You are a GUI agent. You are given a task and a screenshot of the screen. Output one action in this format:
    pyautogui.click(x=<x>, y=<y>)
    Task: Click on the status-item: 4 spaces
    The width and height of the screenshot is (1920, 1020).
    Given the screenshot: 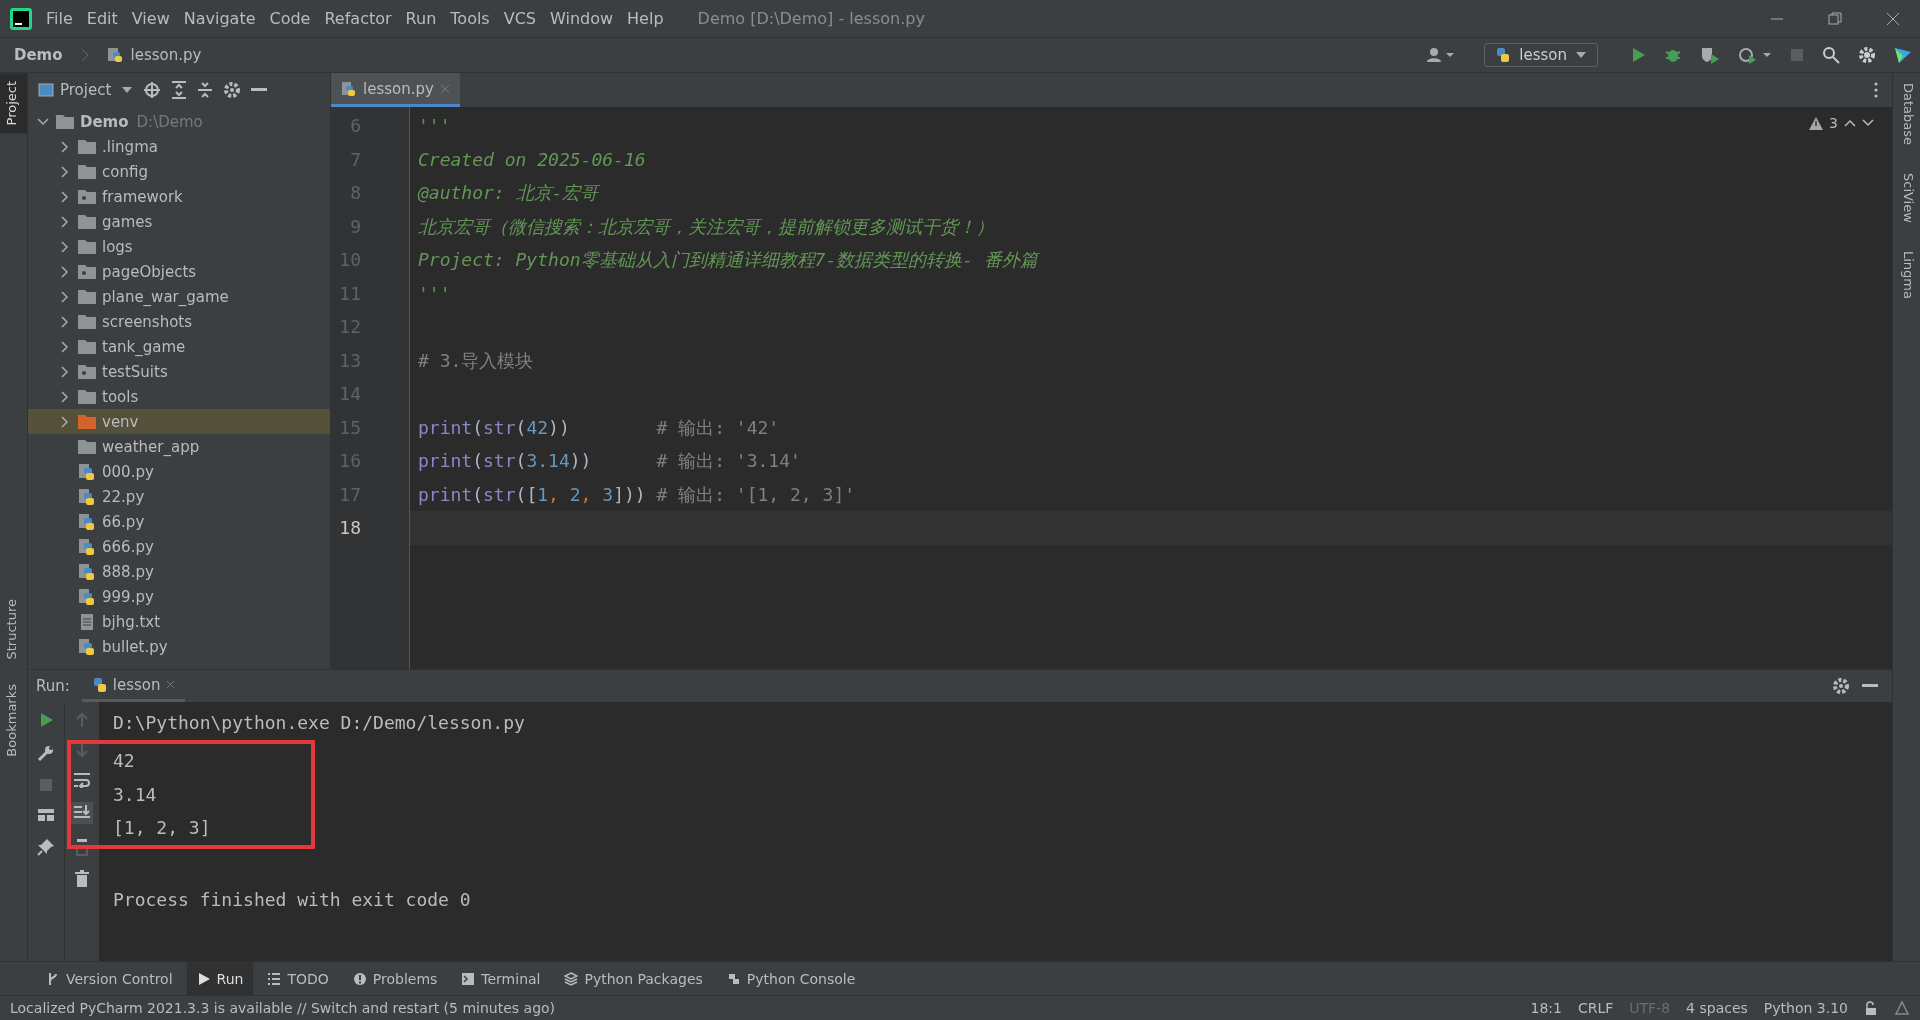 What is the action you would take?
    pyautogui.click(x=1717, y=1008)
    